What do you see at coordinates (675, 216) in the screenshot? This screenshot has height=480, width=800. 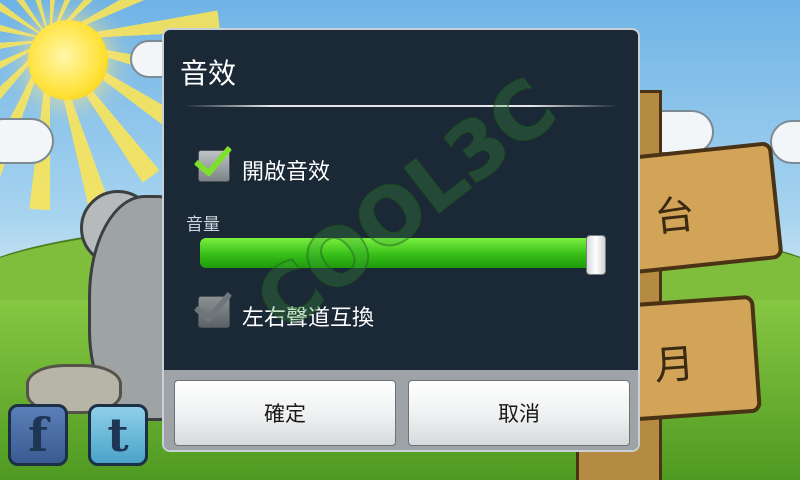 I see `signboard-top-text: 台` at bounding box center [675, 216].